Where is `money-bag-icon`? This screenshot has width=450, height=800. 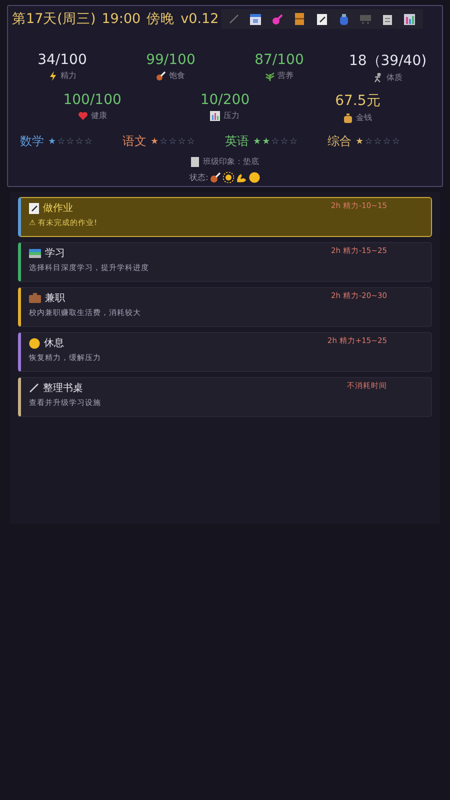
money-bag-icon is located at coordinates (348, 117).